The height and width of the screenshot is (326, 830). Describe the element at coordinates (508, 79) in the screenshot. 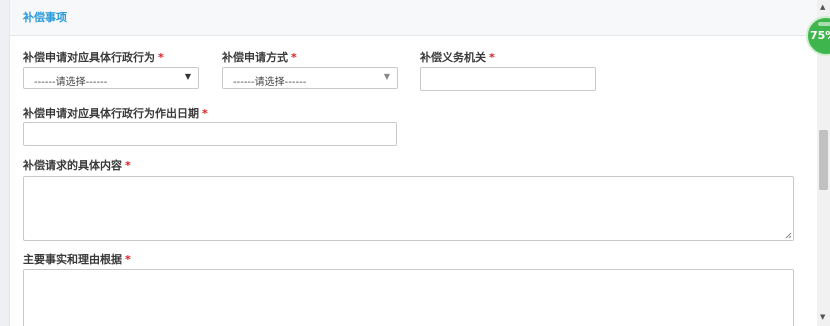

I see `authority-input` at that location.